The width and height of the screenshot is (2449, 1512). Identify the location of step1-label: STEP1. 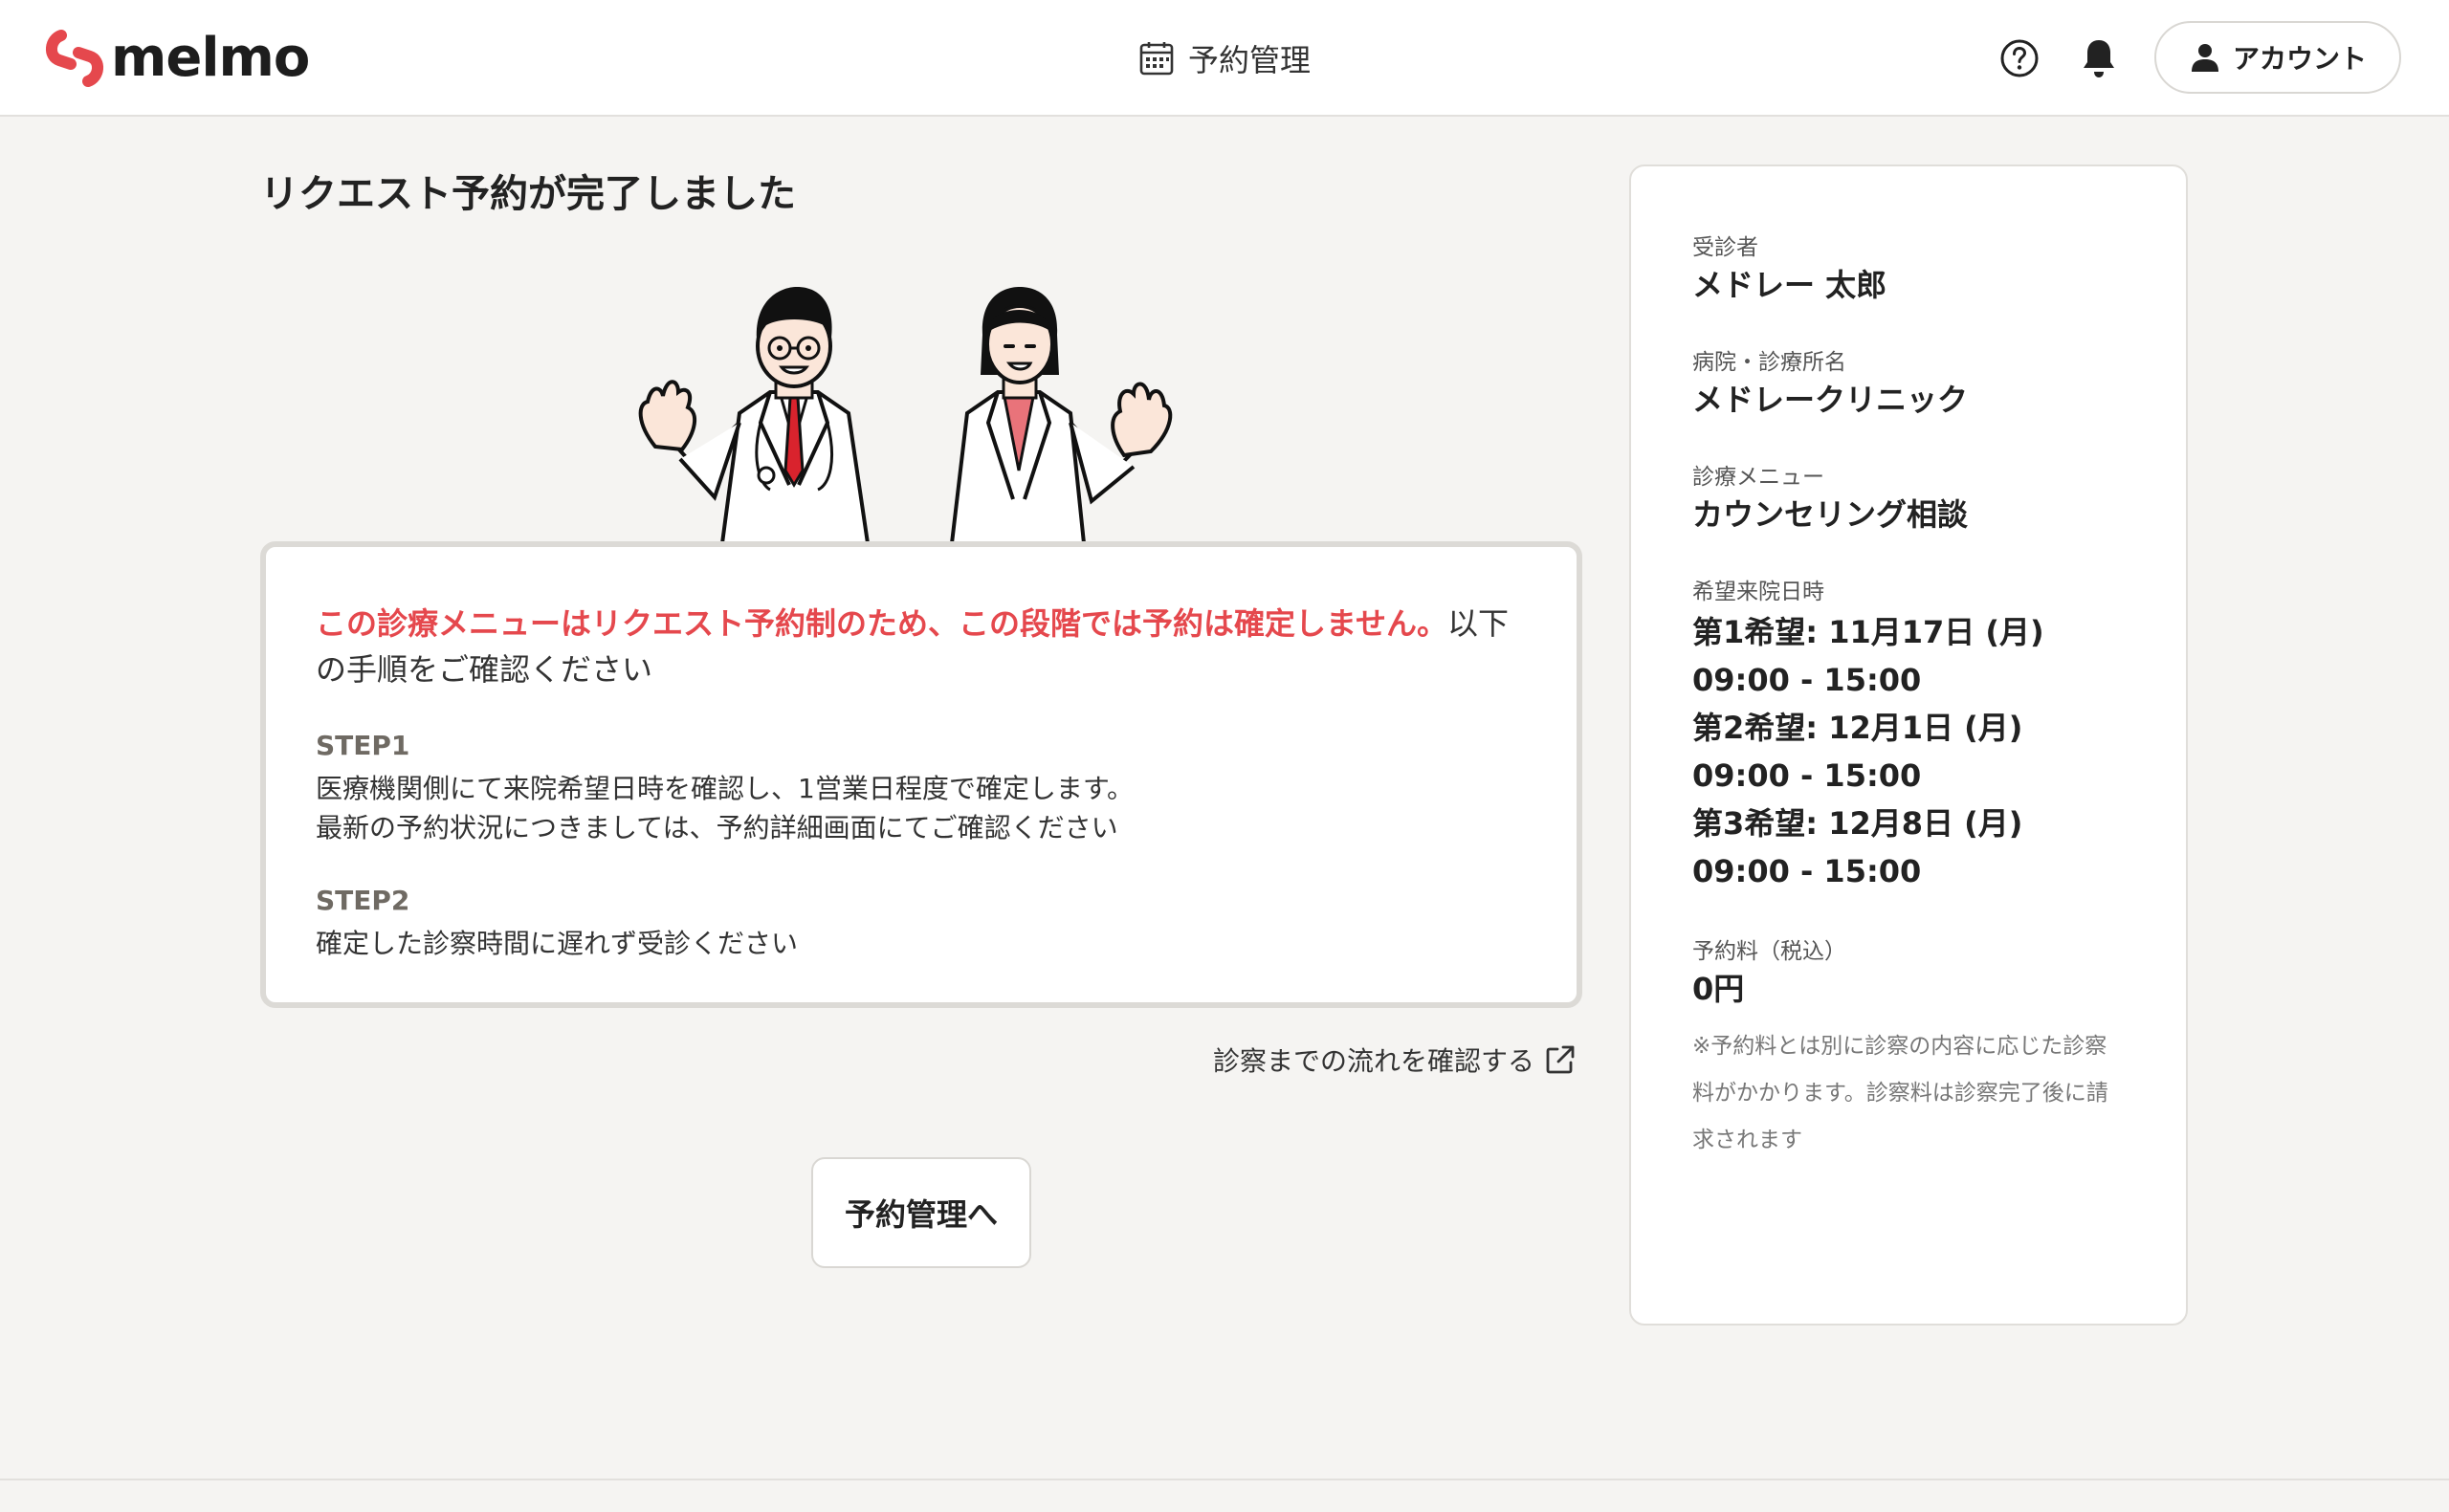
(363, 745).